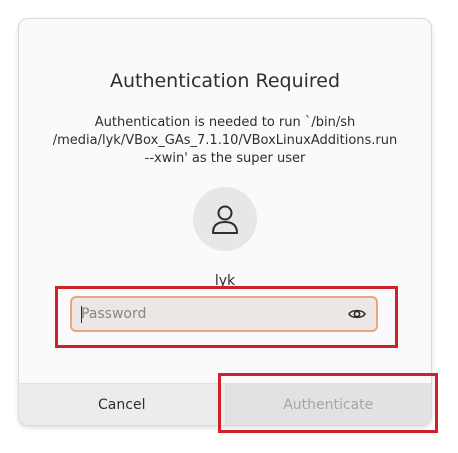 The image size is (458, 453). I want to click on avatar, so click(225, 219).